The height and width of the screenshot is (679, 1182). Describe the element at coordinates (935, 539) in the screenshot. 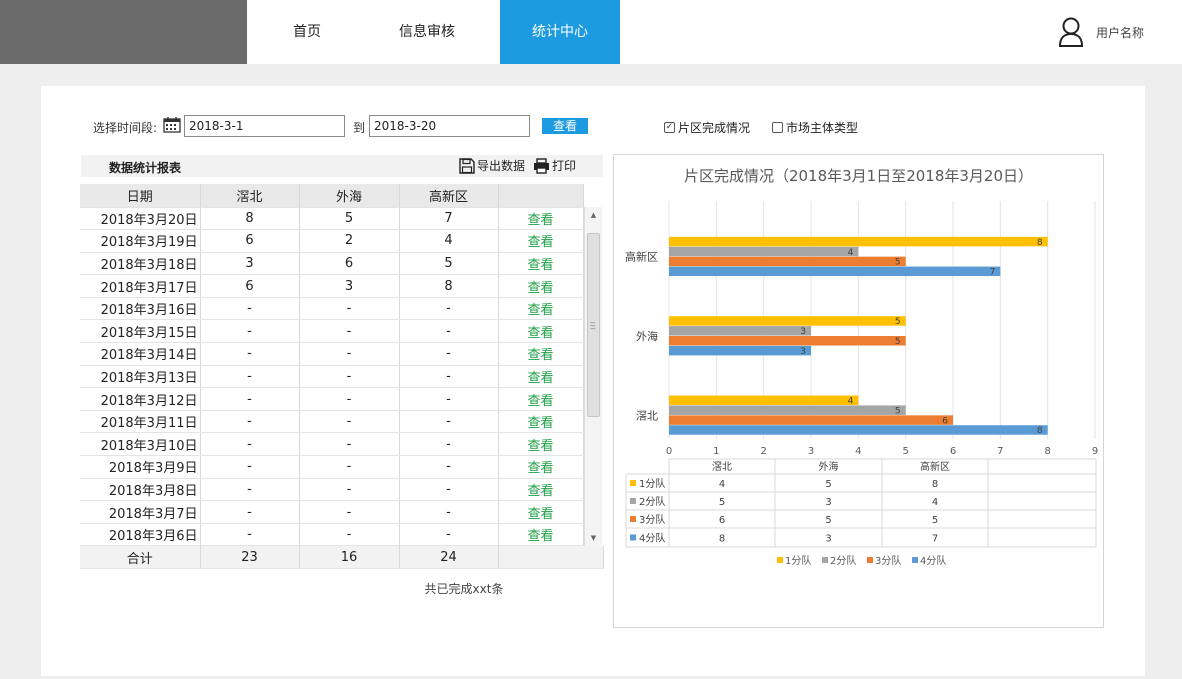

I see `table-value: 7` at that location.